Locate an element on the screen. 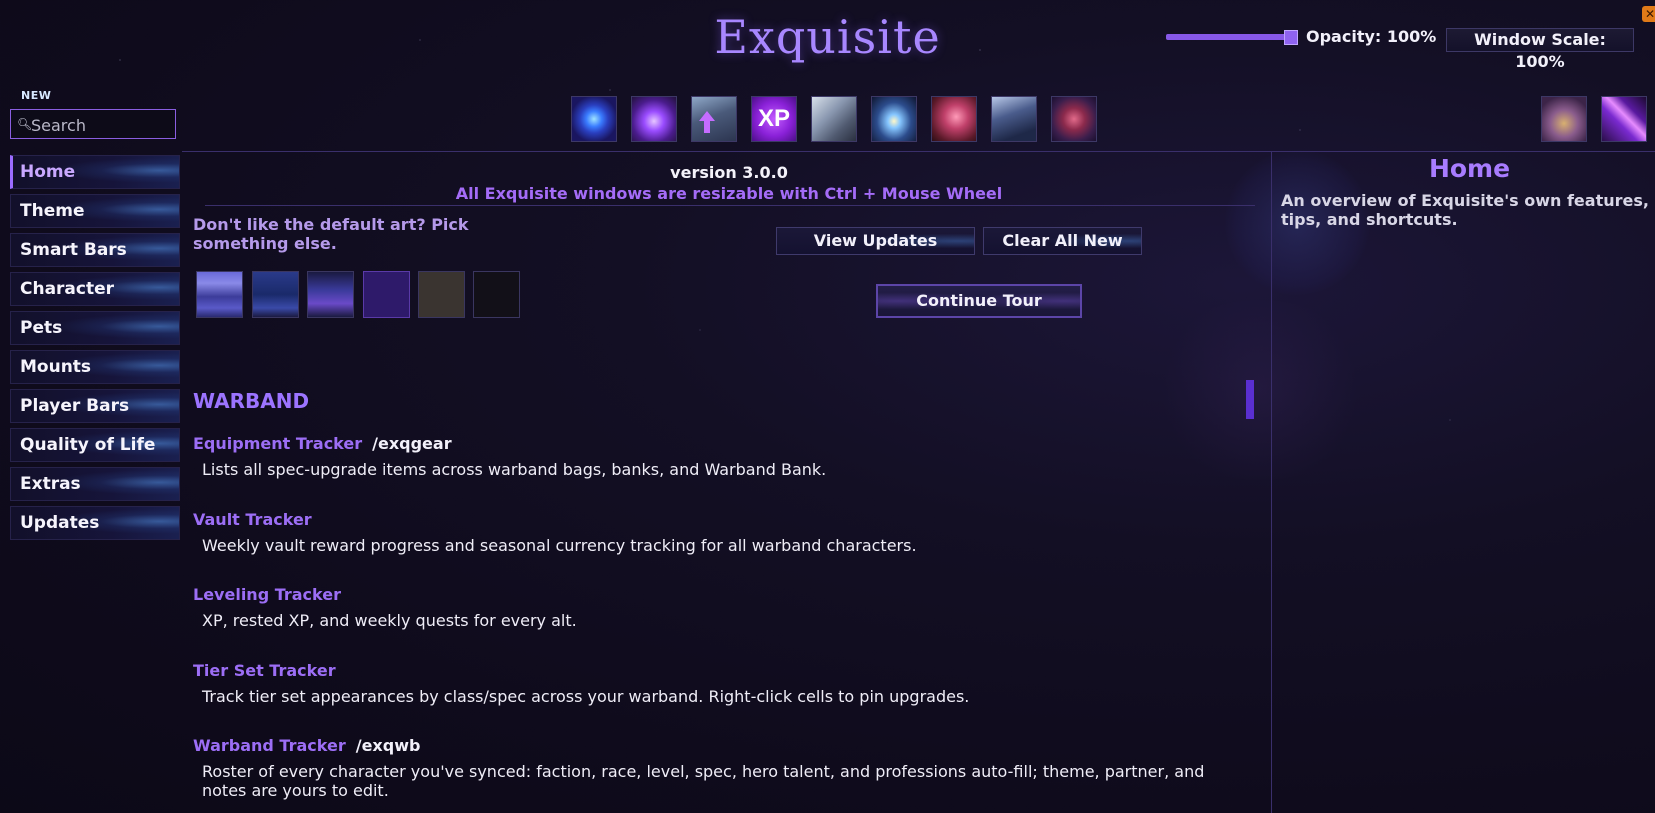 The image size is (1655, 813). new-badge: NEW is located at coordinates (36, 95).